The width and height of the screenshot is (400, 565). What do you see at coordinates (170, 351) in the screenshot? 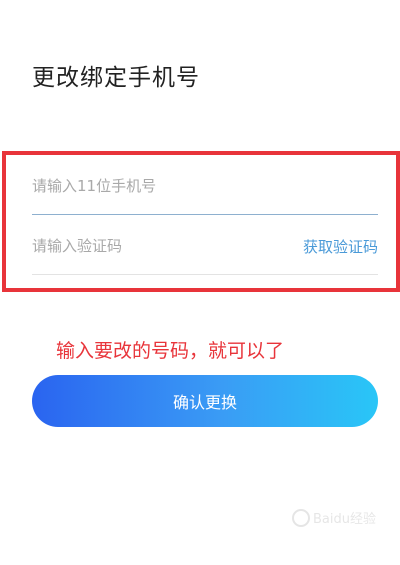
I see `annotation-text: 输入要改的号码，就可以了` at bounding box center [170, 351].